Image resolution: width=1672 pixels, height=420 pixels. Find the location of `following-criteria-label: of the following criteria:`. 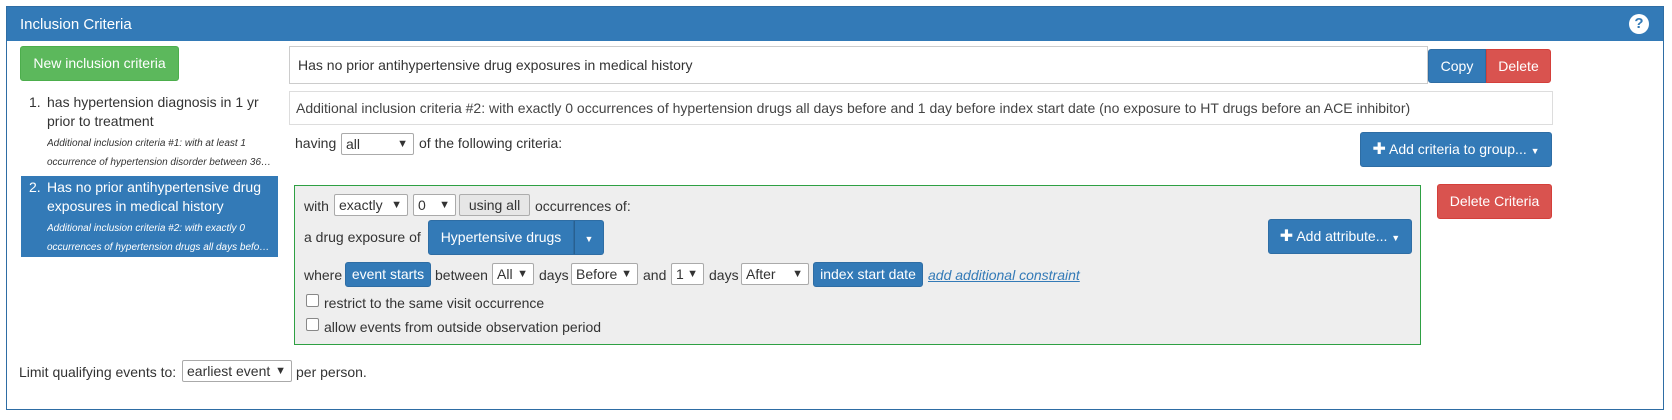

following-criteria-label: of the following criteria: is located at coordinates (491, 143).